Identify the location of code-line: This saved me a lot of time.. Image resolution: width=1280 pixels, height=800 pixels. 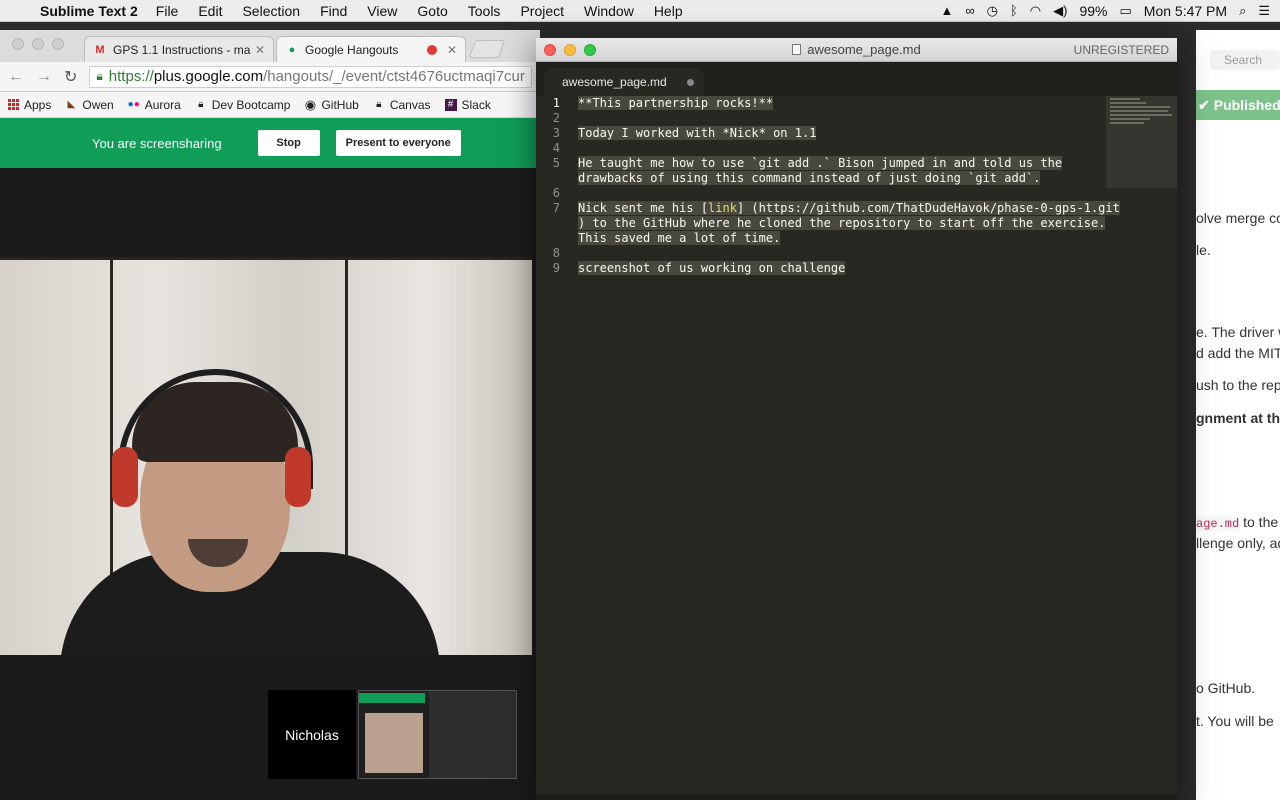
(842, 238).